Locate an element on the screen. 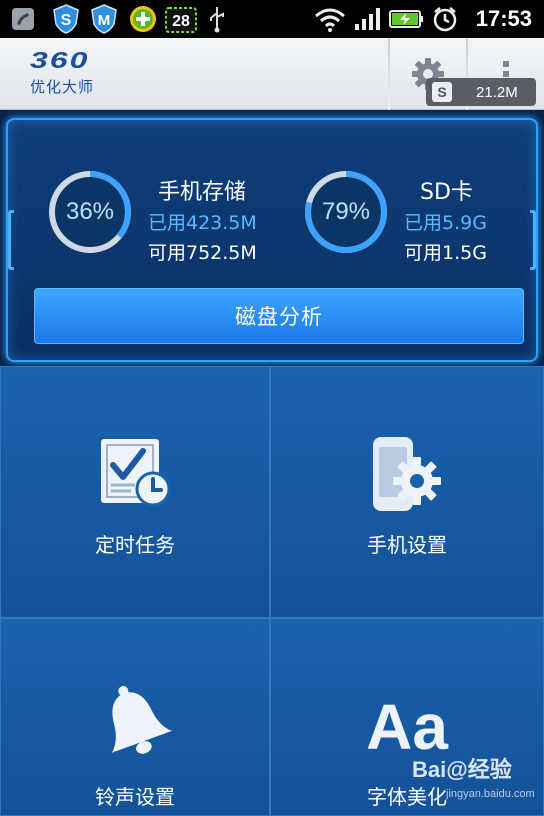  tile-label-scheduled-tasks: 定时任务 is located at coordinates (135, 545).